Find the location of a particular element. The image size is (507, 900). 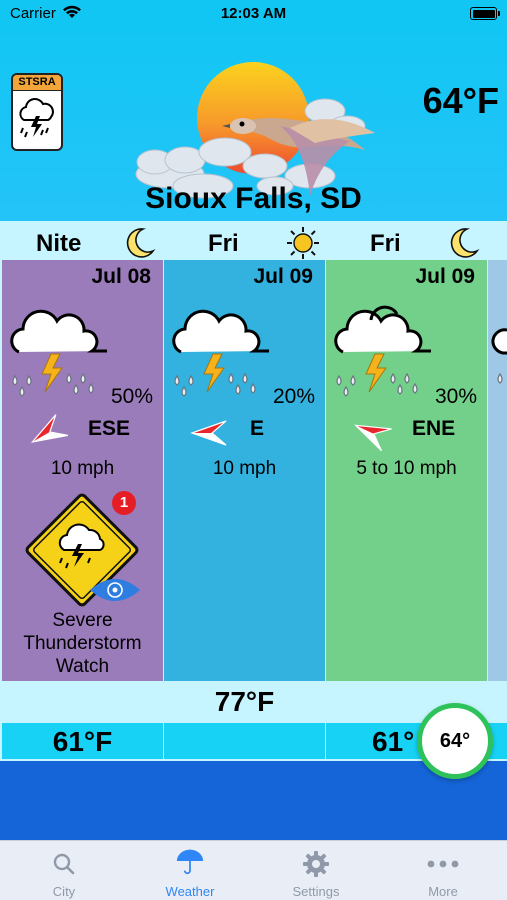

alert-sign: 1 is located at coordinates (82, 553).